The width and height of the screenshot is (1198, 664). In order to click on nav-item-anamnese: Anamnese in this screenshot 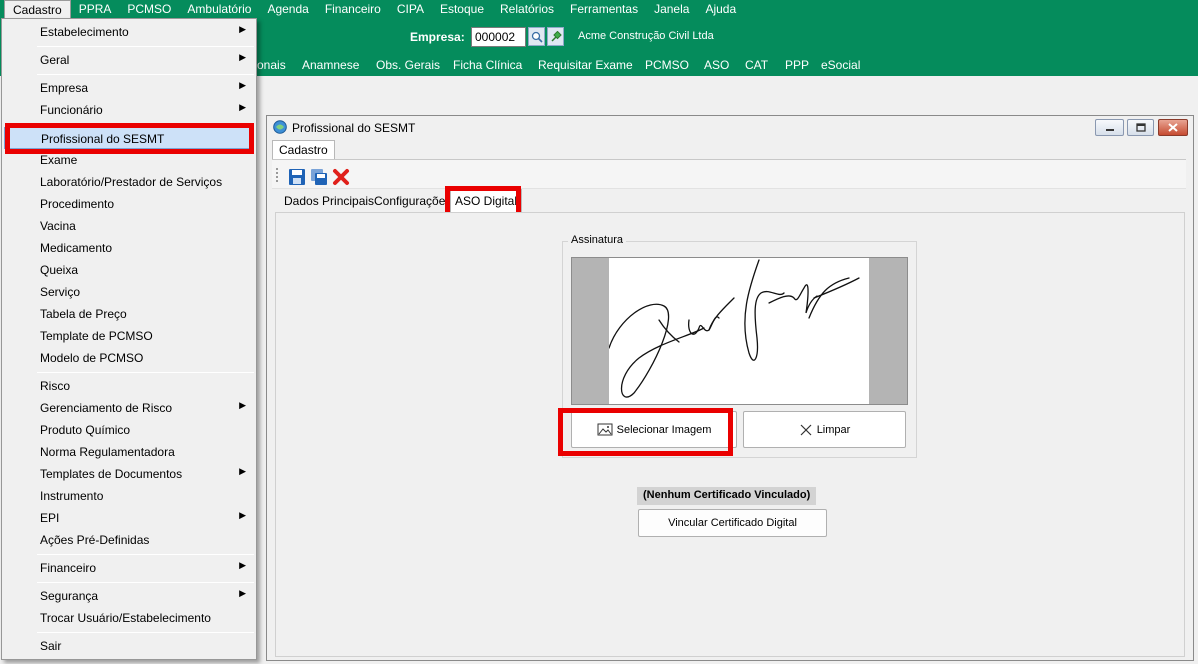, I will do `click(330, 65)`.